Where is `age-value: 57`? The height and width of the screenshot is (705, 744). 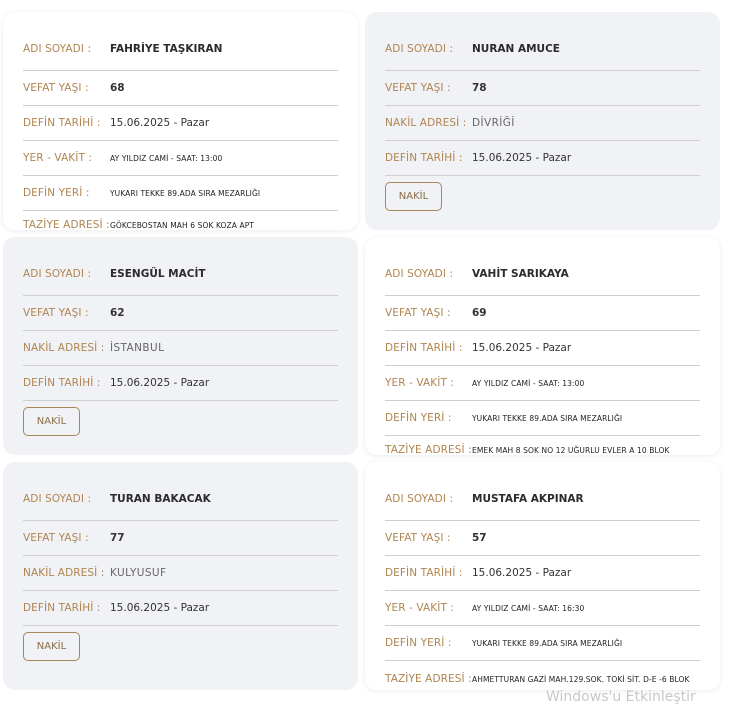
age-value: 57 is located at coordinates (479, 538).